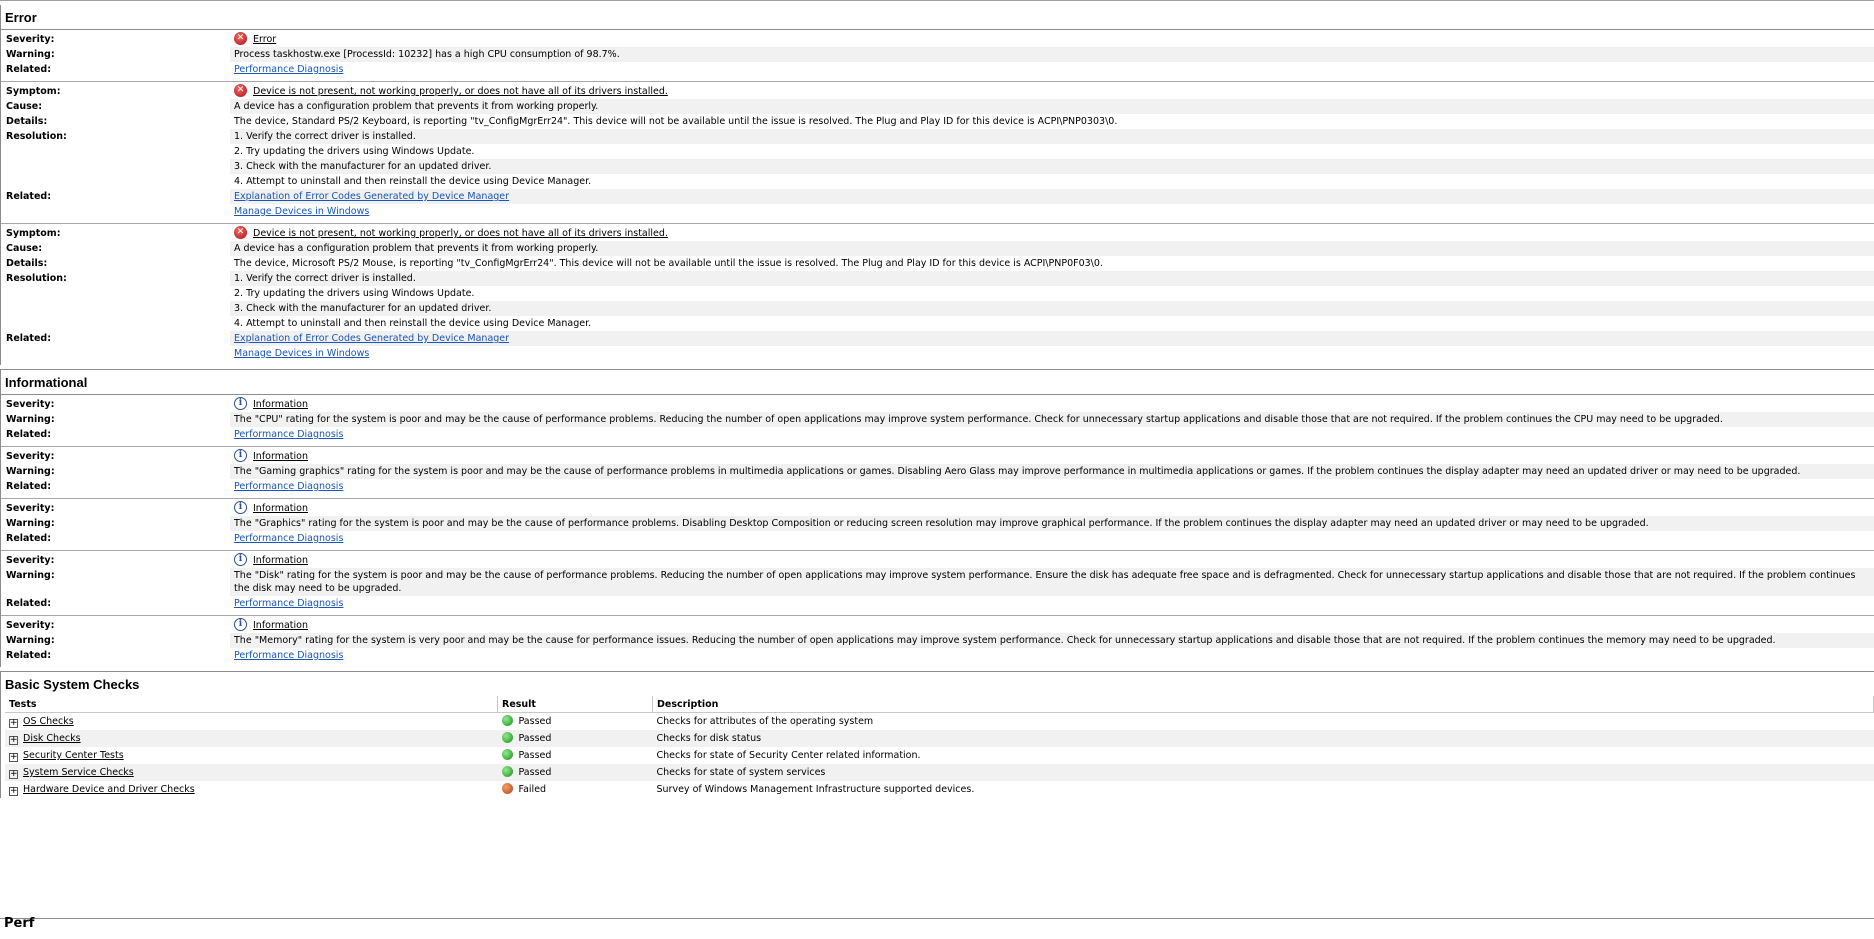 This screenshot has height=939, width=1874. Describe the element at coordinates (575, 704) in the screenshot. I see `column-header-result: Result` at that location.